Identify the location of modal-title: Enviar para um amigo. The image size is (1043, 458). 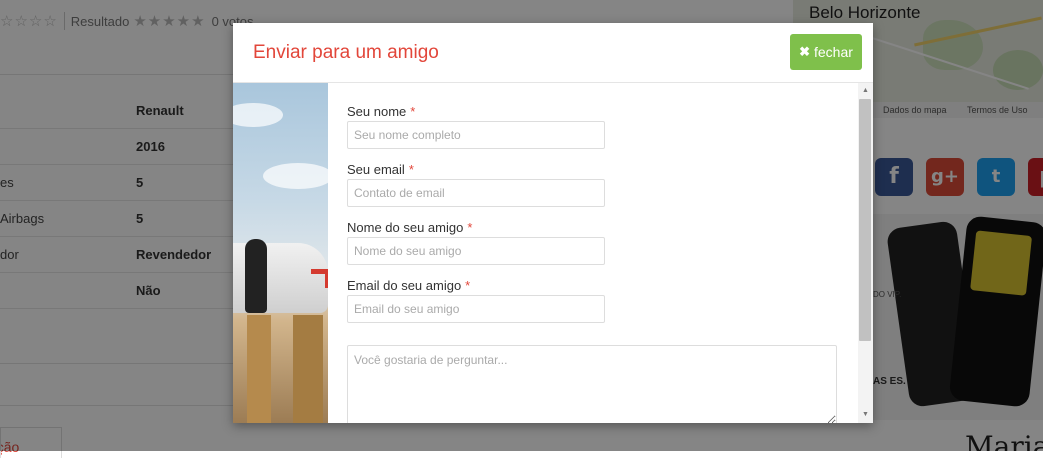
(346, 52).